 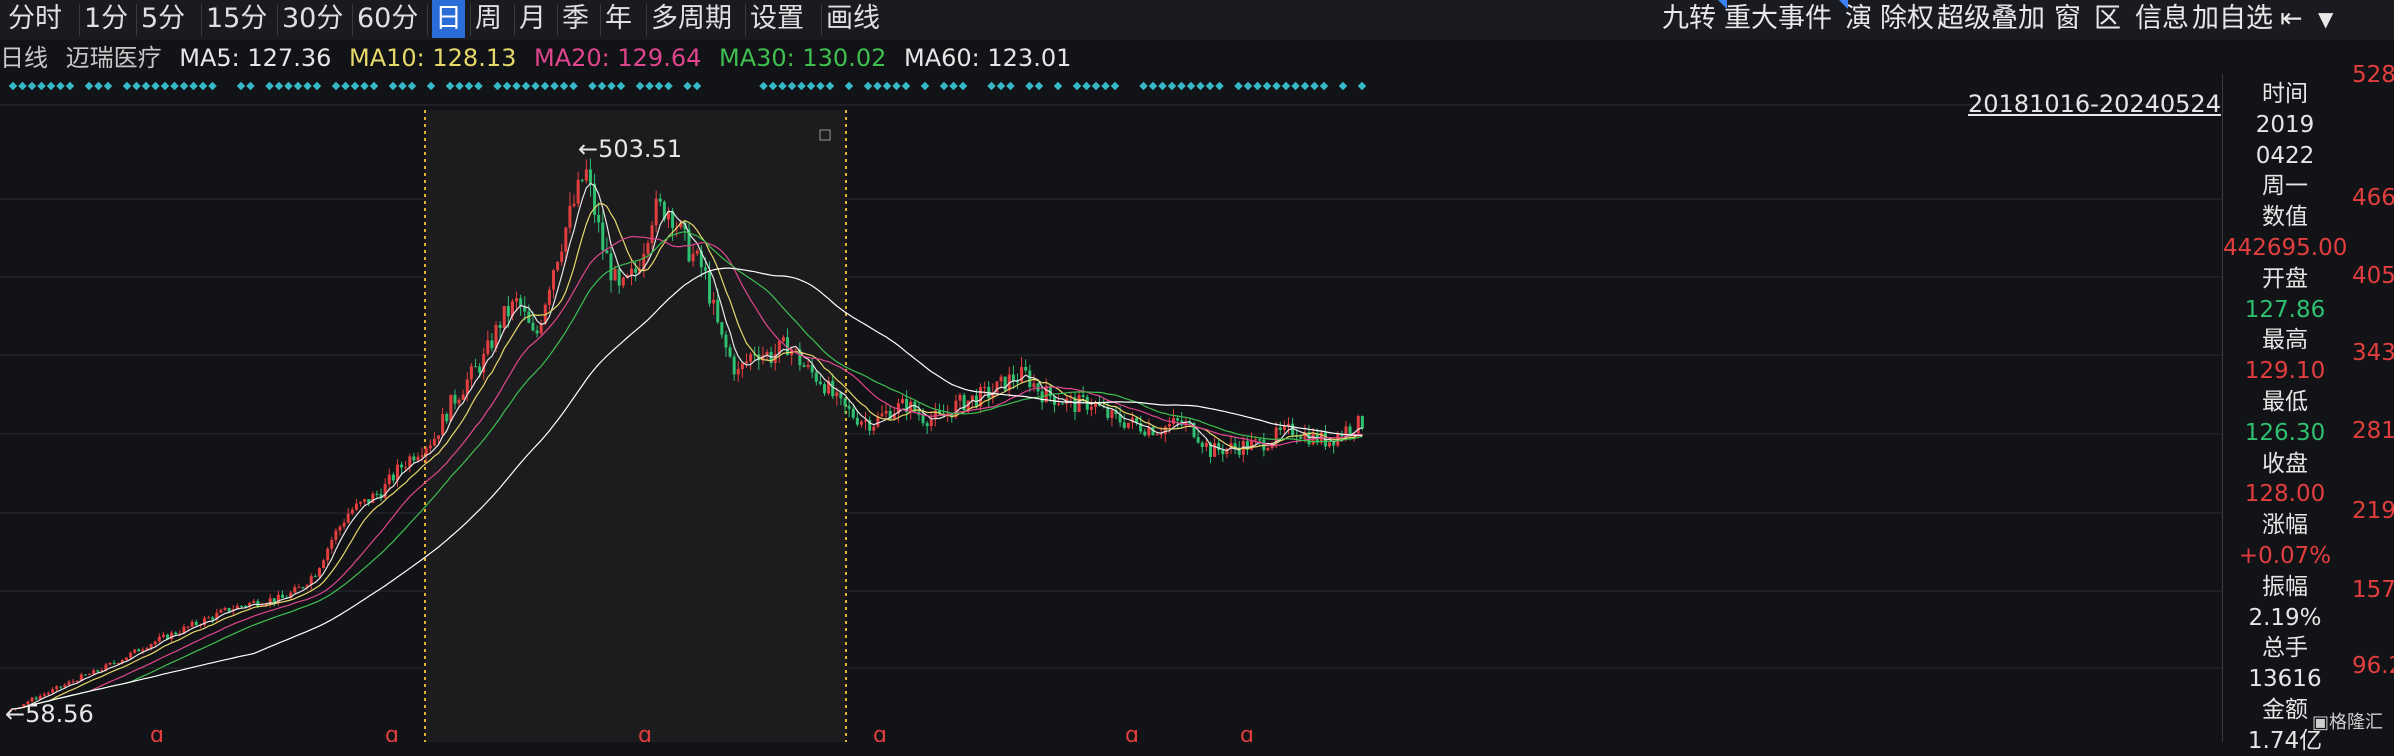 I want to click on info-change-label: 涨幅, so click(x=2285, y=525).